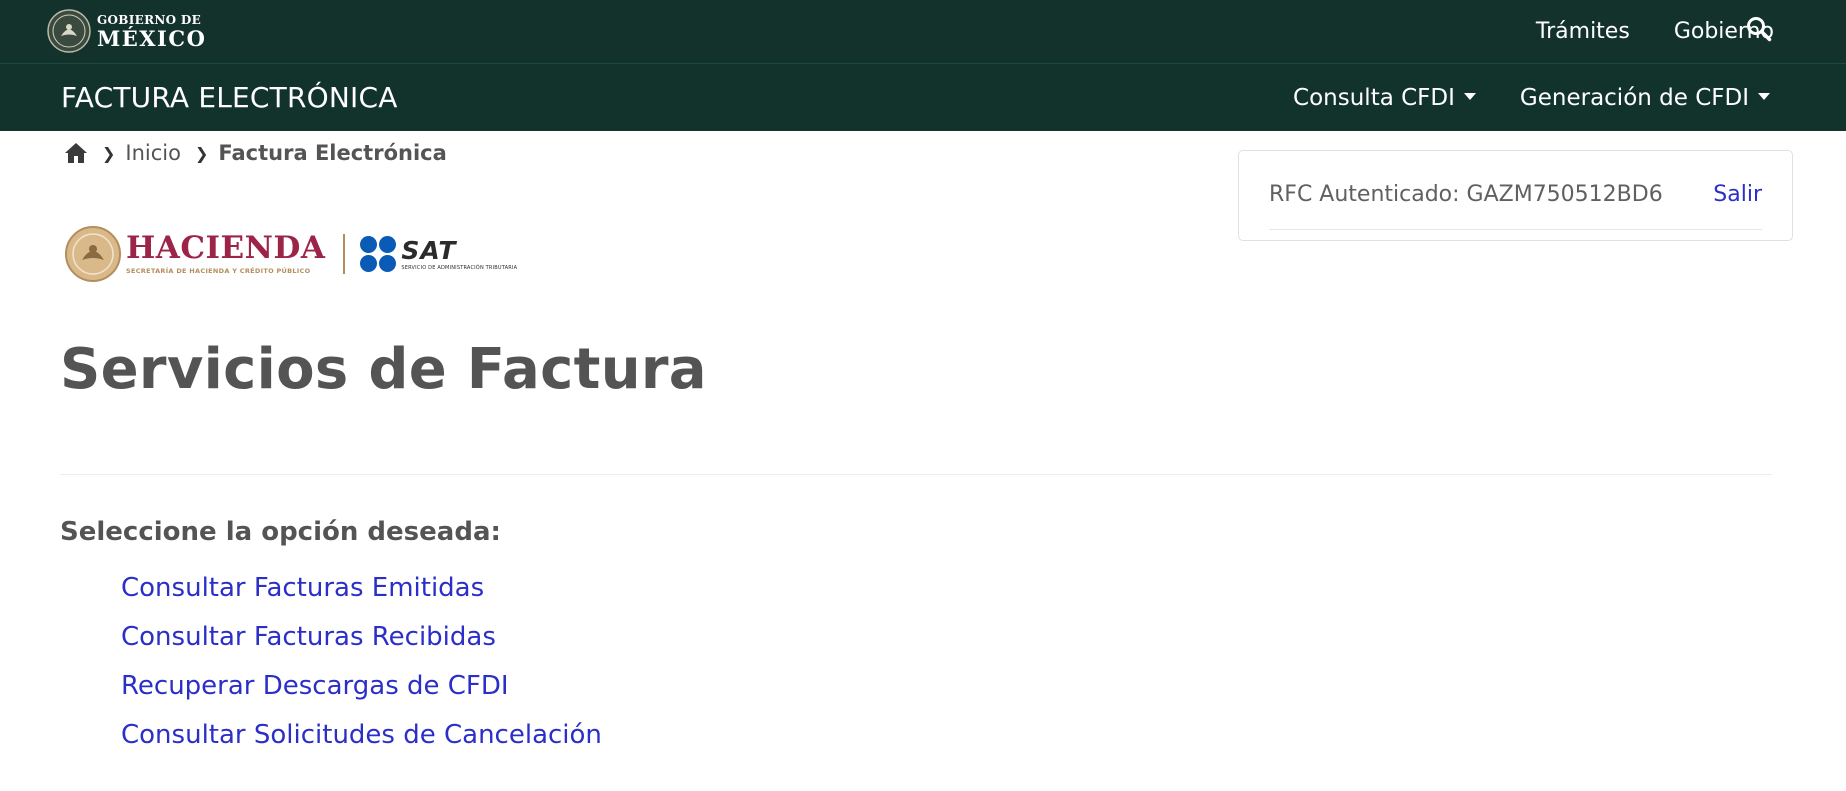  I want to click on menu-generacion-cfdi: Generación de CFDI, so click(1645, 98).